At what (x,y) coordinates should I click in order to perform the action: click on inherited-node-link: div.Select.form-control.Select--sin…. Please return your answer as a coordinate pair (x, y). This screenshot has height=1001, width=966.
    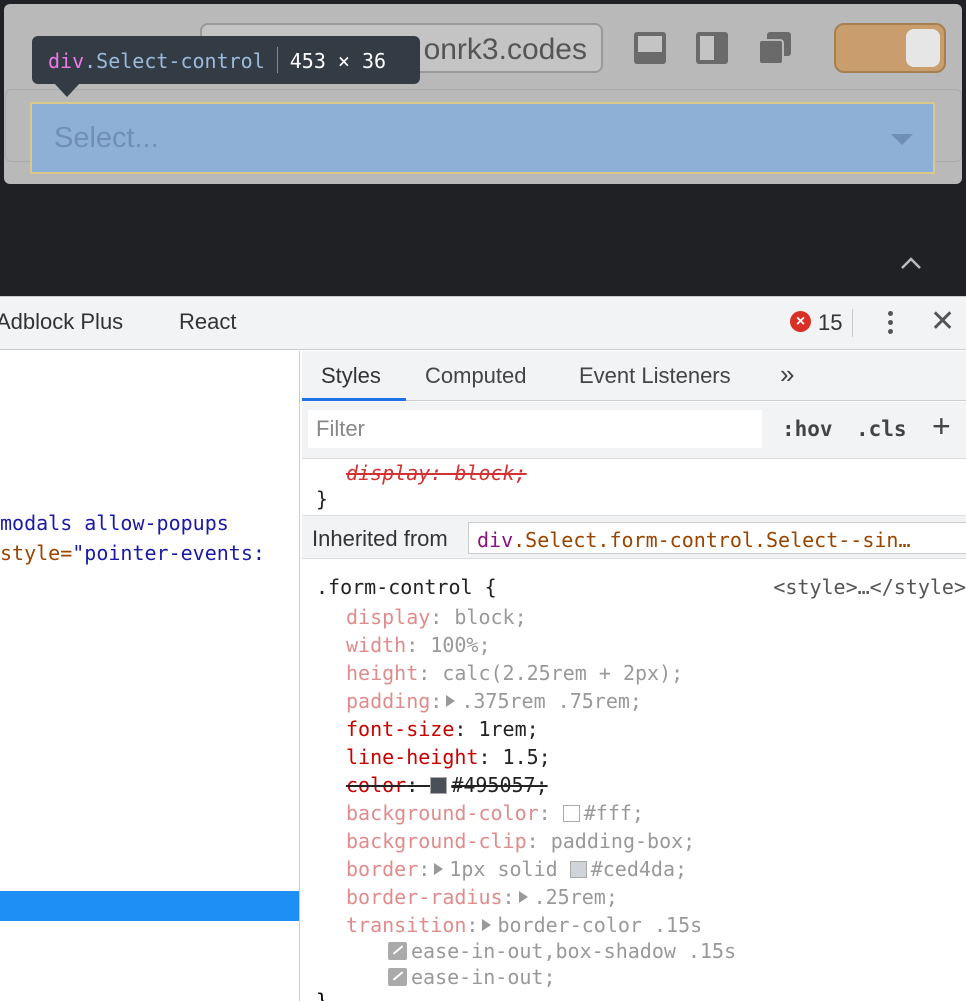
    Looking at the image, I should click on (717, 538).